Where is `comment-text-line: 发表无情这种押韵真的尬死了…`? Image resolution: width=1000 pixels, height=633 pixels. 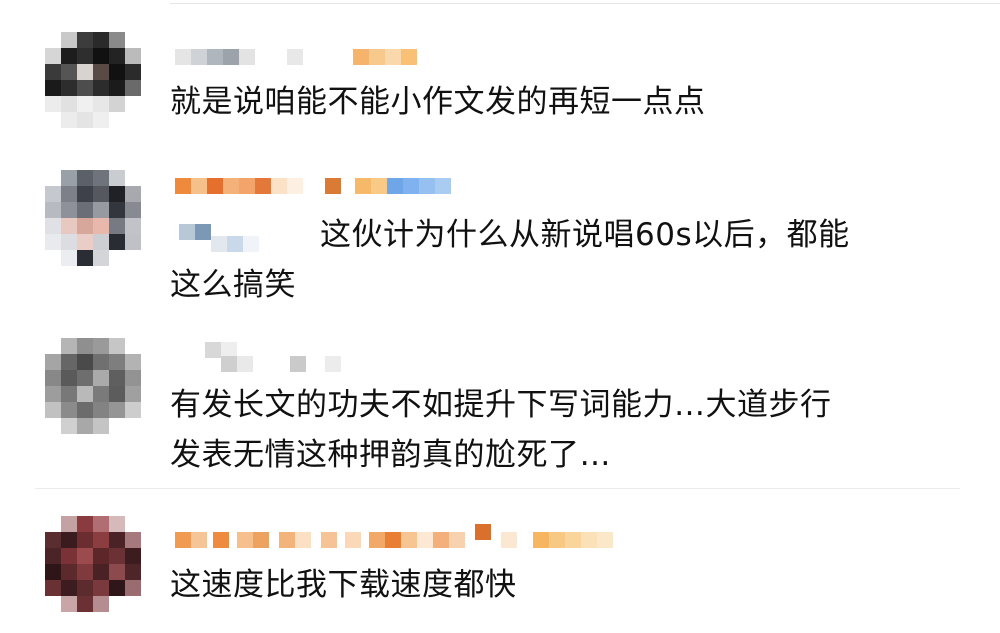
comment-text-line: 发表无情这种押韵真的尬死了… is located at coordinates (390, 455).